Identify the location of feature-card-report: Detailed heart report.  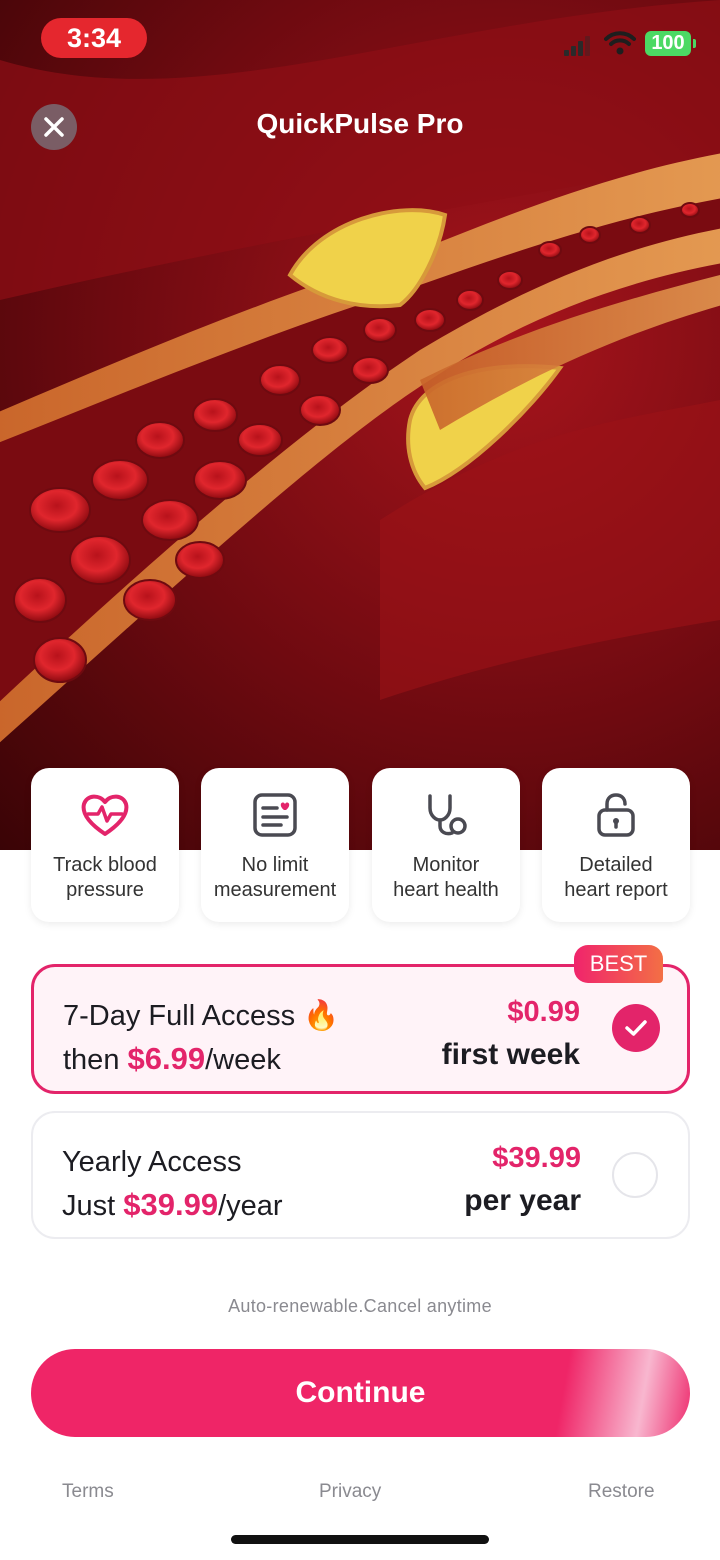
(616, 845).